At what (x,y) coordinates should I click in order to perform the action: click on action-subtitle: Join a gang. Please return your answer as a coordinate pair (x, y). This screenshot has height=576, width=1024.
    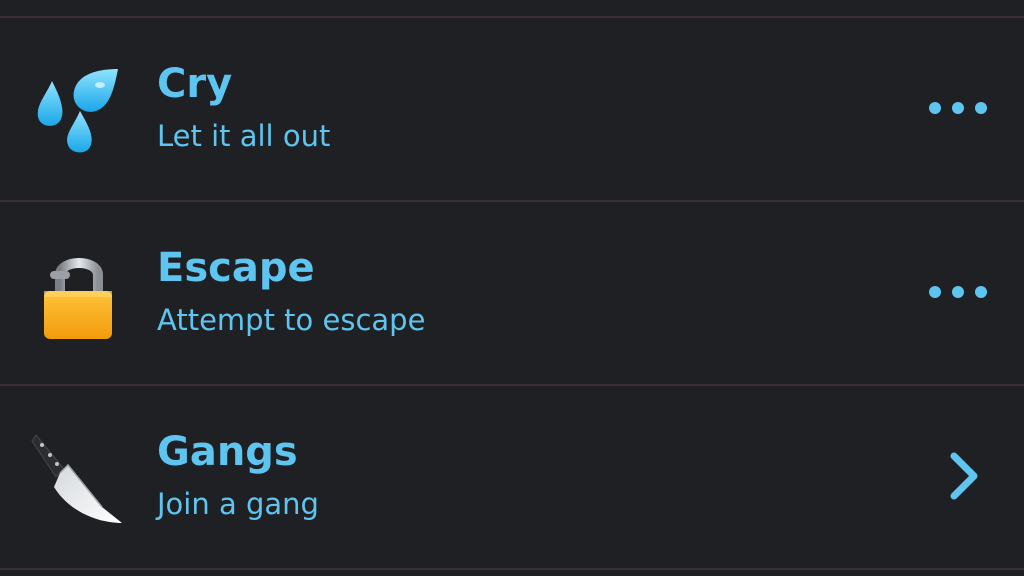
    Looking at the image, I should click on (238, 504).